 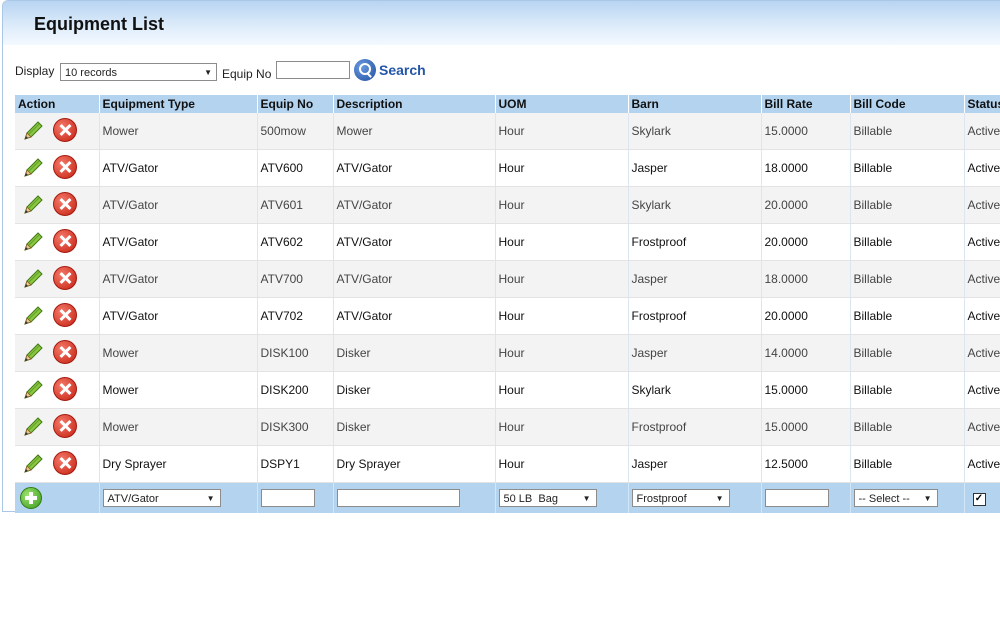 I want to click on add-icon, so click(x=31, y=498).